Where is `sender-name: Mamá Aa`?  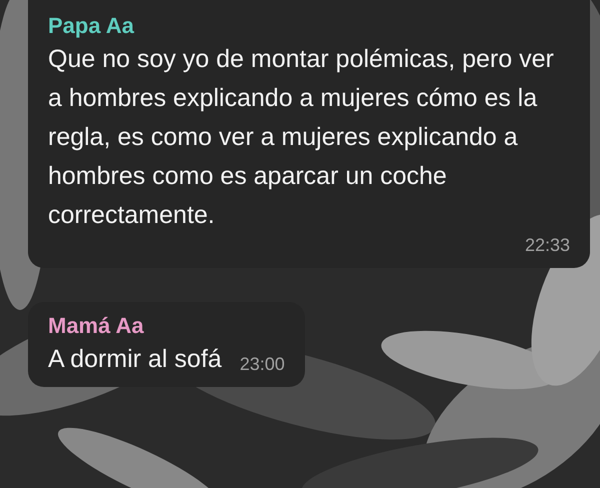 sender-name: Mamá Aa is located at coordinates (96, 326).